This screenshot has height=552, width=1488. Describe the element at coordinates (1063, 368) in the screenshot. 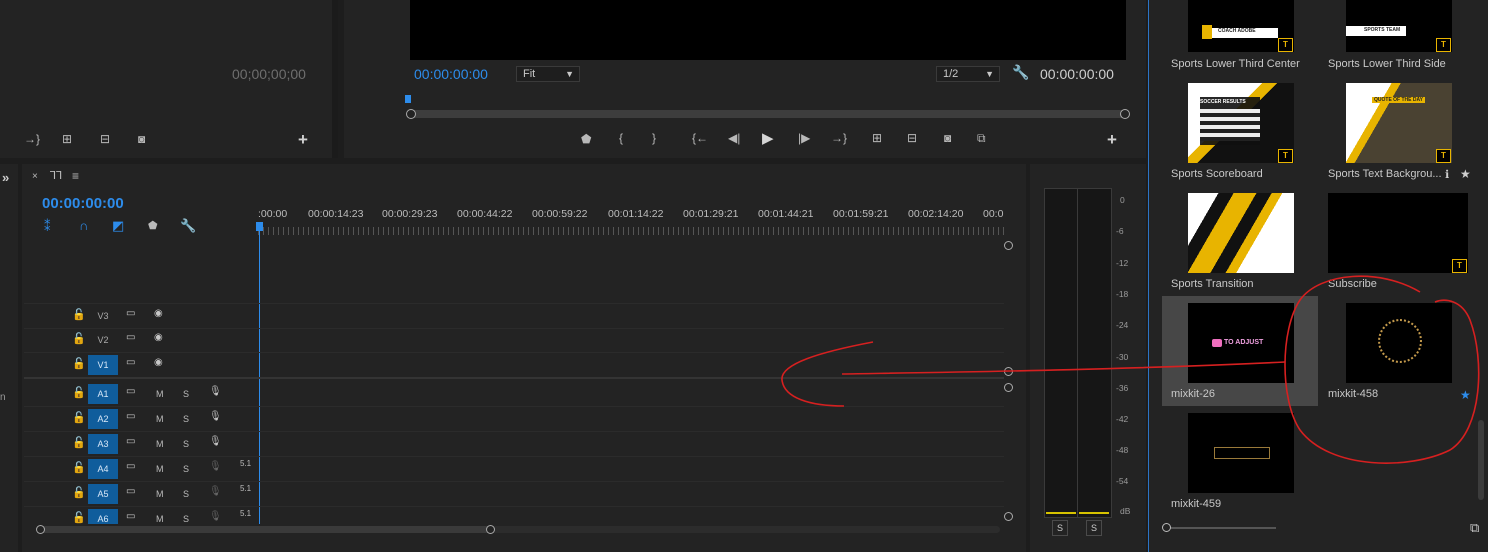

I see `annotation-line` at that location.